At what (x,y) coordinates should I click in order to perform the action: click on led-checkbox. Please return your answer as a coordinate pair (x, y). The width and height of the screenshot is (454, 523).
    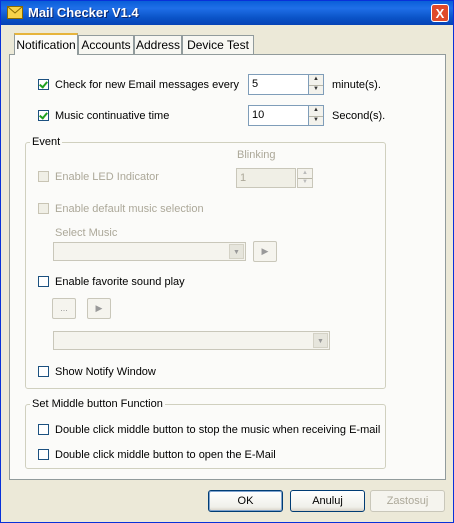
    Looking at the image, I should click on (43, 176).